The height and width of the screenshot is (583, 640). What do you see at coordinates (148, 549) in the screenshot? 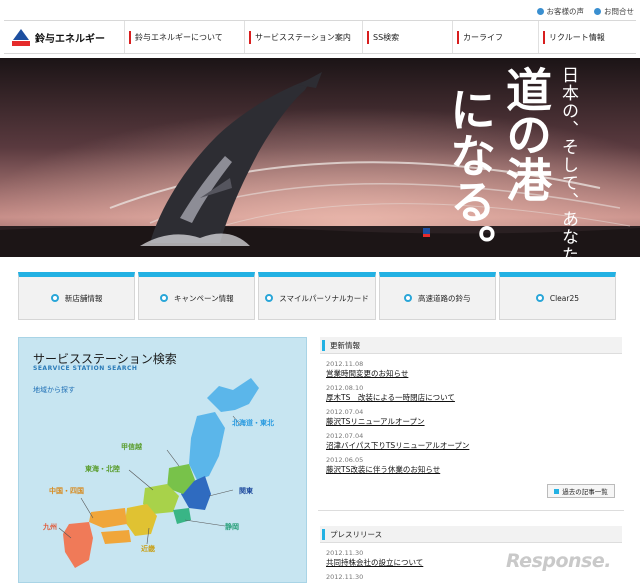
I see `region-label-kinki: 近畿` at bounding box center [148, 549].